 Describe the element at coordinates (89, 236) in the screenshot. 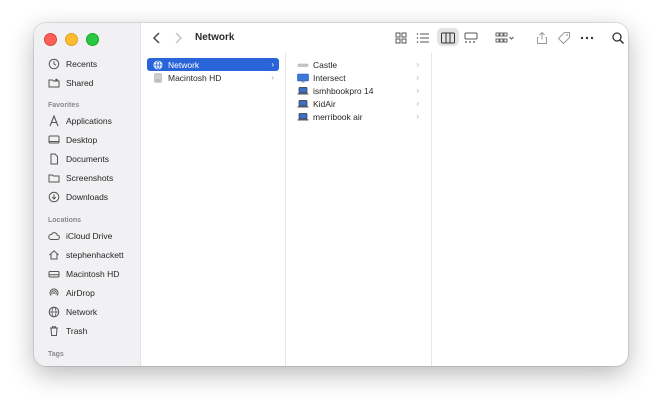

I see `sidebar-item-label: iCloud Drive` at that location.